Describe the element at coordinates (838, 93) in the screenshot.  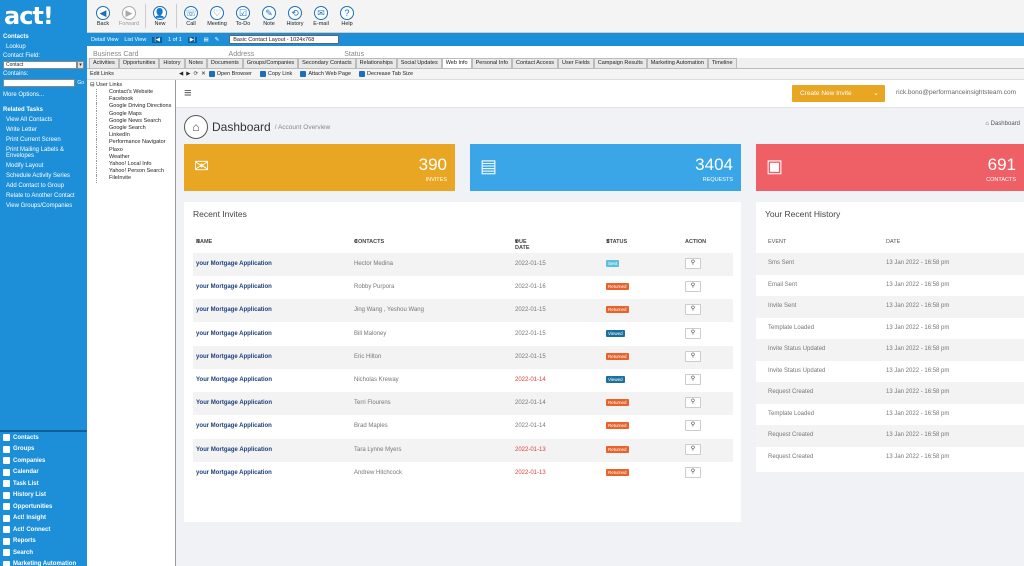
I see `create-new-invite-button: Create New Invite ⌄` at that location.